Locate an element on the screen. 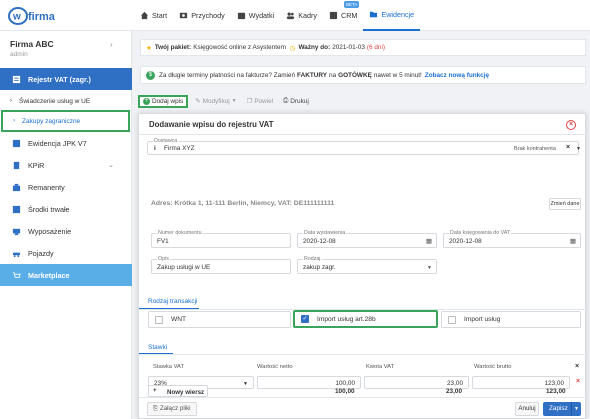  sum-vat: 23,00 is located at coordinates (454, 391).